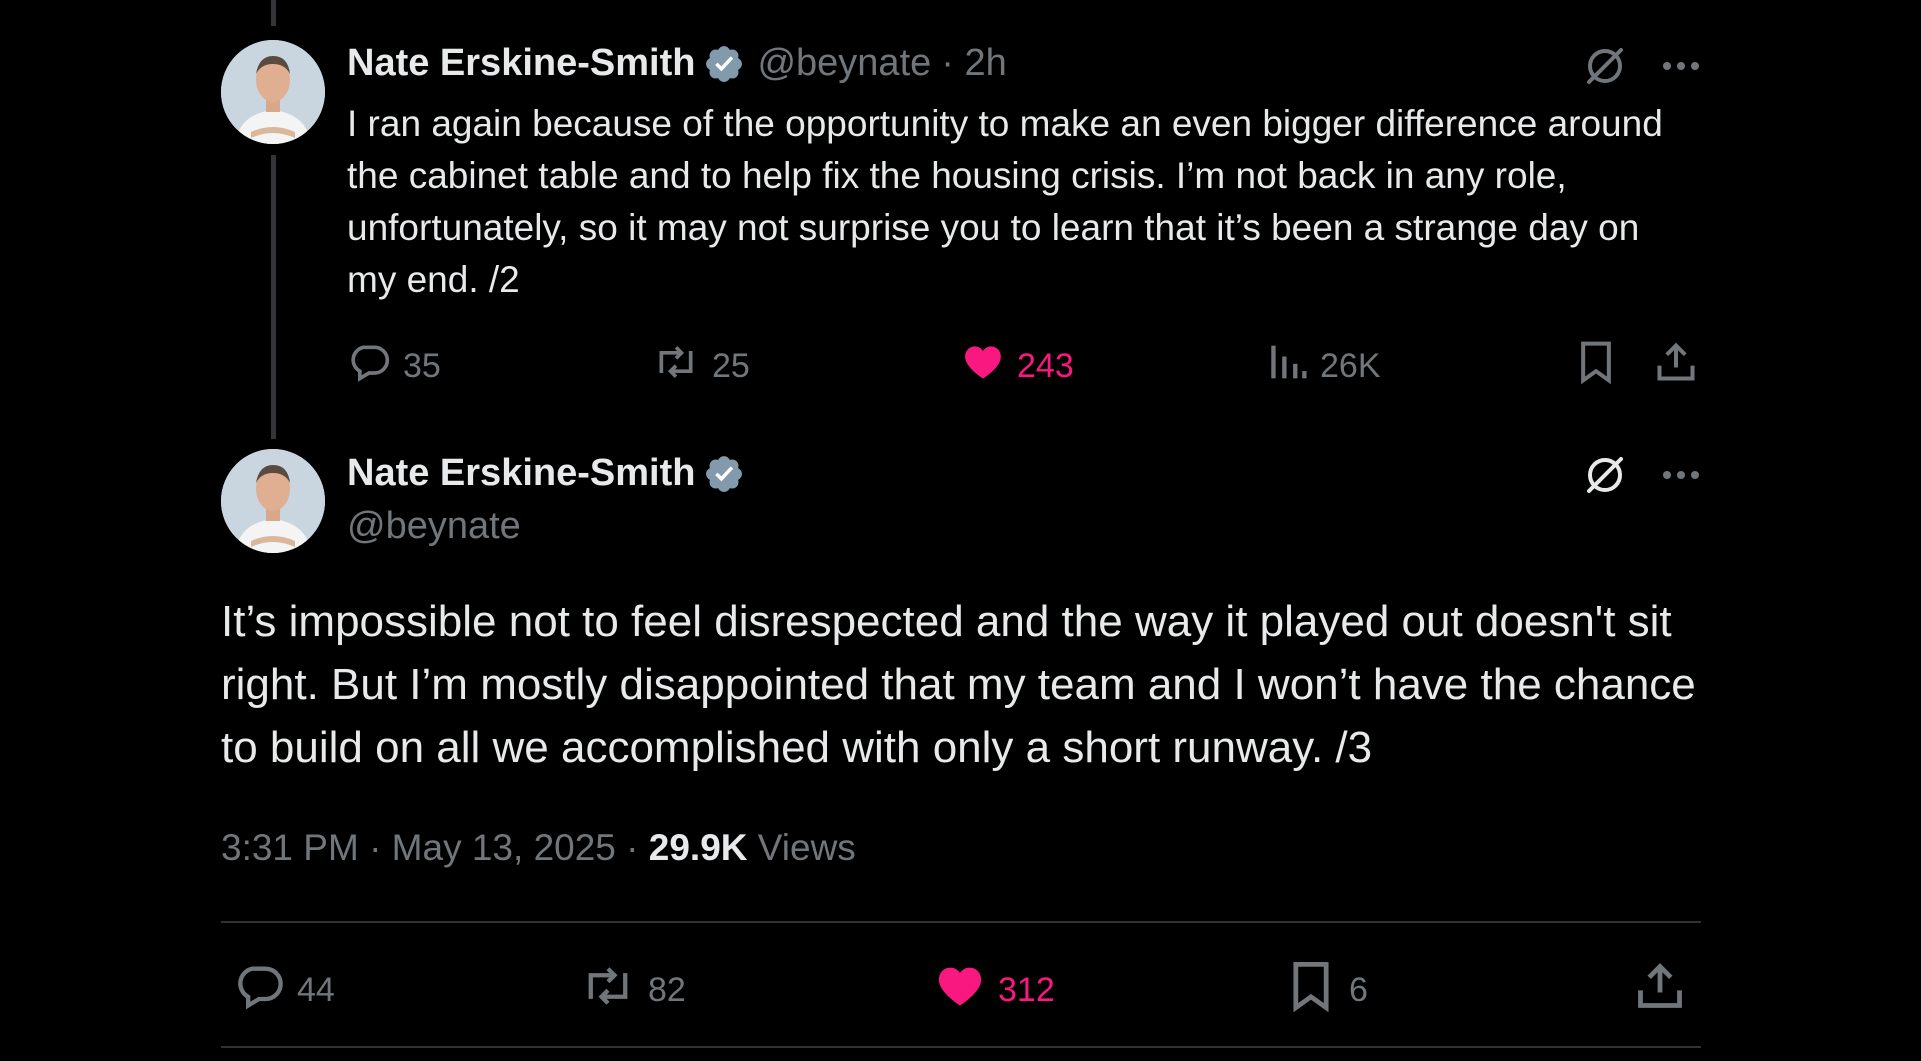 The height and width of the screenshot is (1061, 1921). I want to click on views-button: 26K, so click(1324, 366).